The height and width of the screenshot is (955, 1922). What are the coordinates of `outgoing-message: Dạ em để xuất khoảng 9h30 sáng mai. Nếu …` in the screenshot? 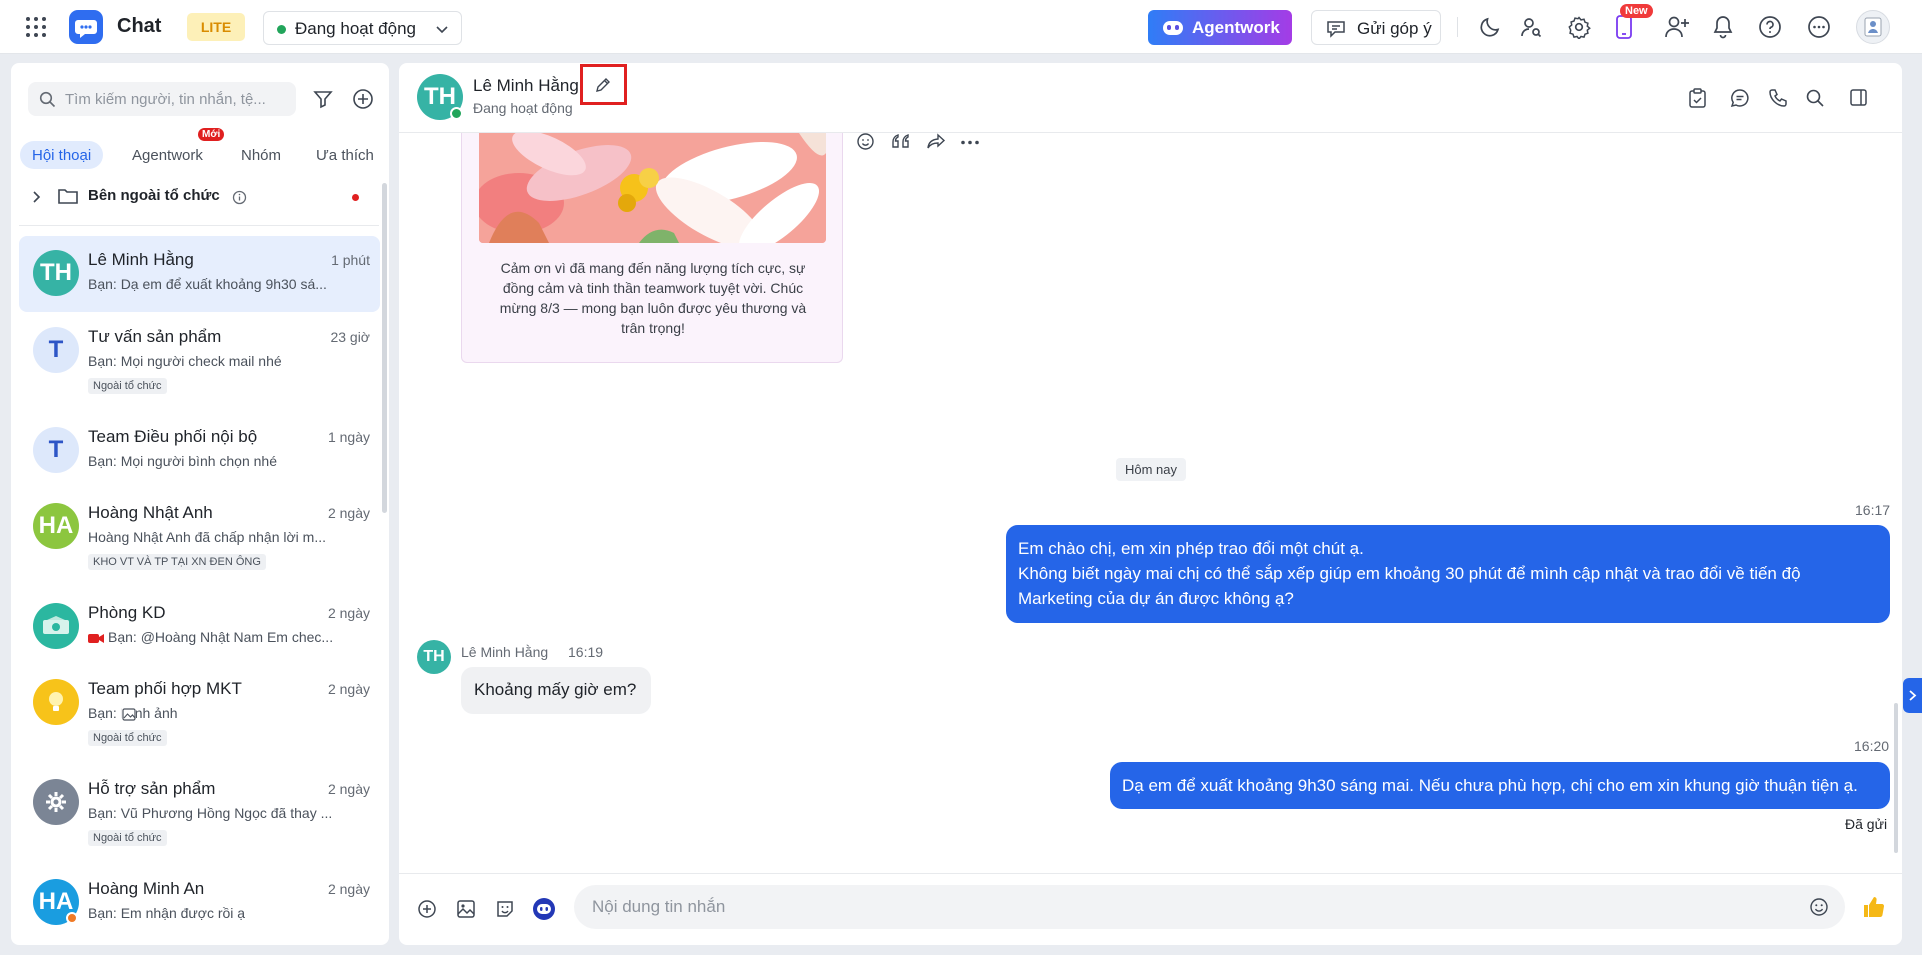 It's located at (1500, 785).